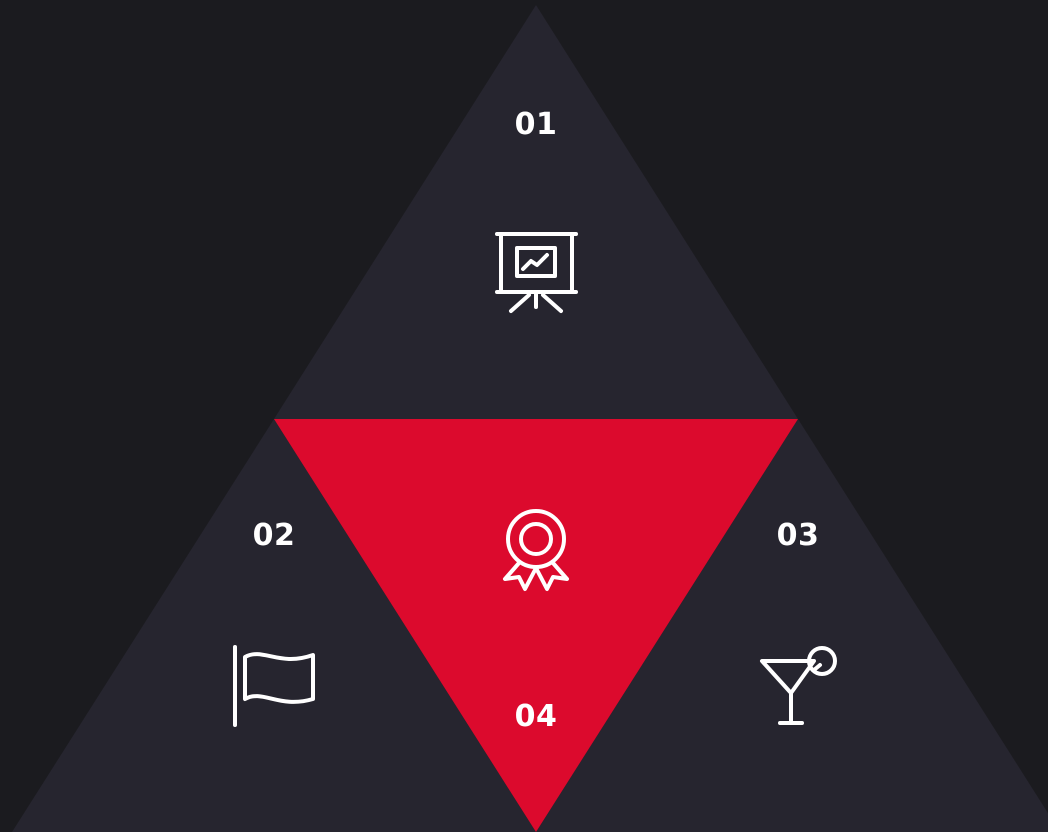 The image size is (1048, 832). What do you see at coordinates (536, 272) in the screenshot?
I see `presentation-board-chart-icon` at bounding box center [536, 272].